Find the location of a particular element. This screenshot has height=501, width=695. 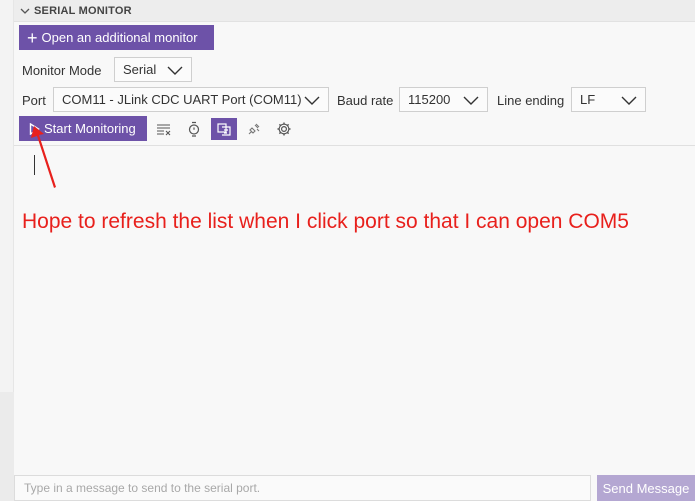

timestamp-button is located at coordinates (194, 129).